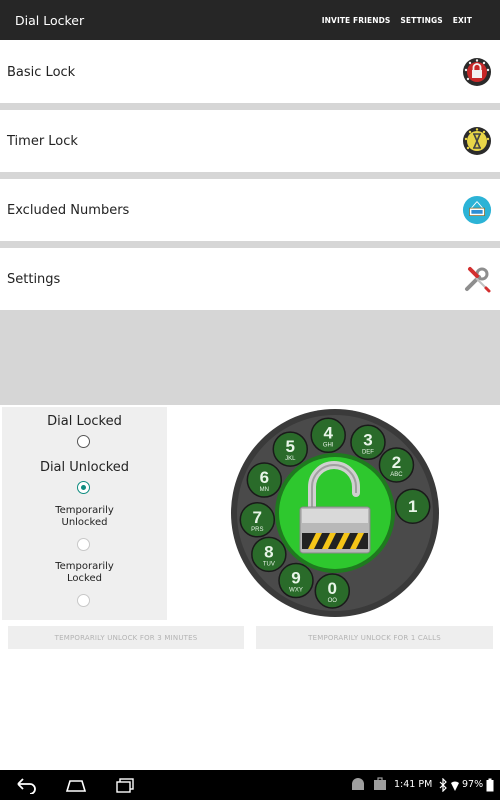  What do you see at coordinates (296, 591) in the screenshot?
I see `dial-digit-letters: WXY` at bounding box center [296, 591].